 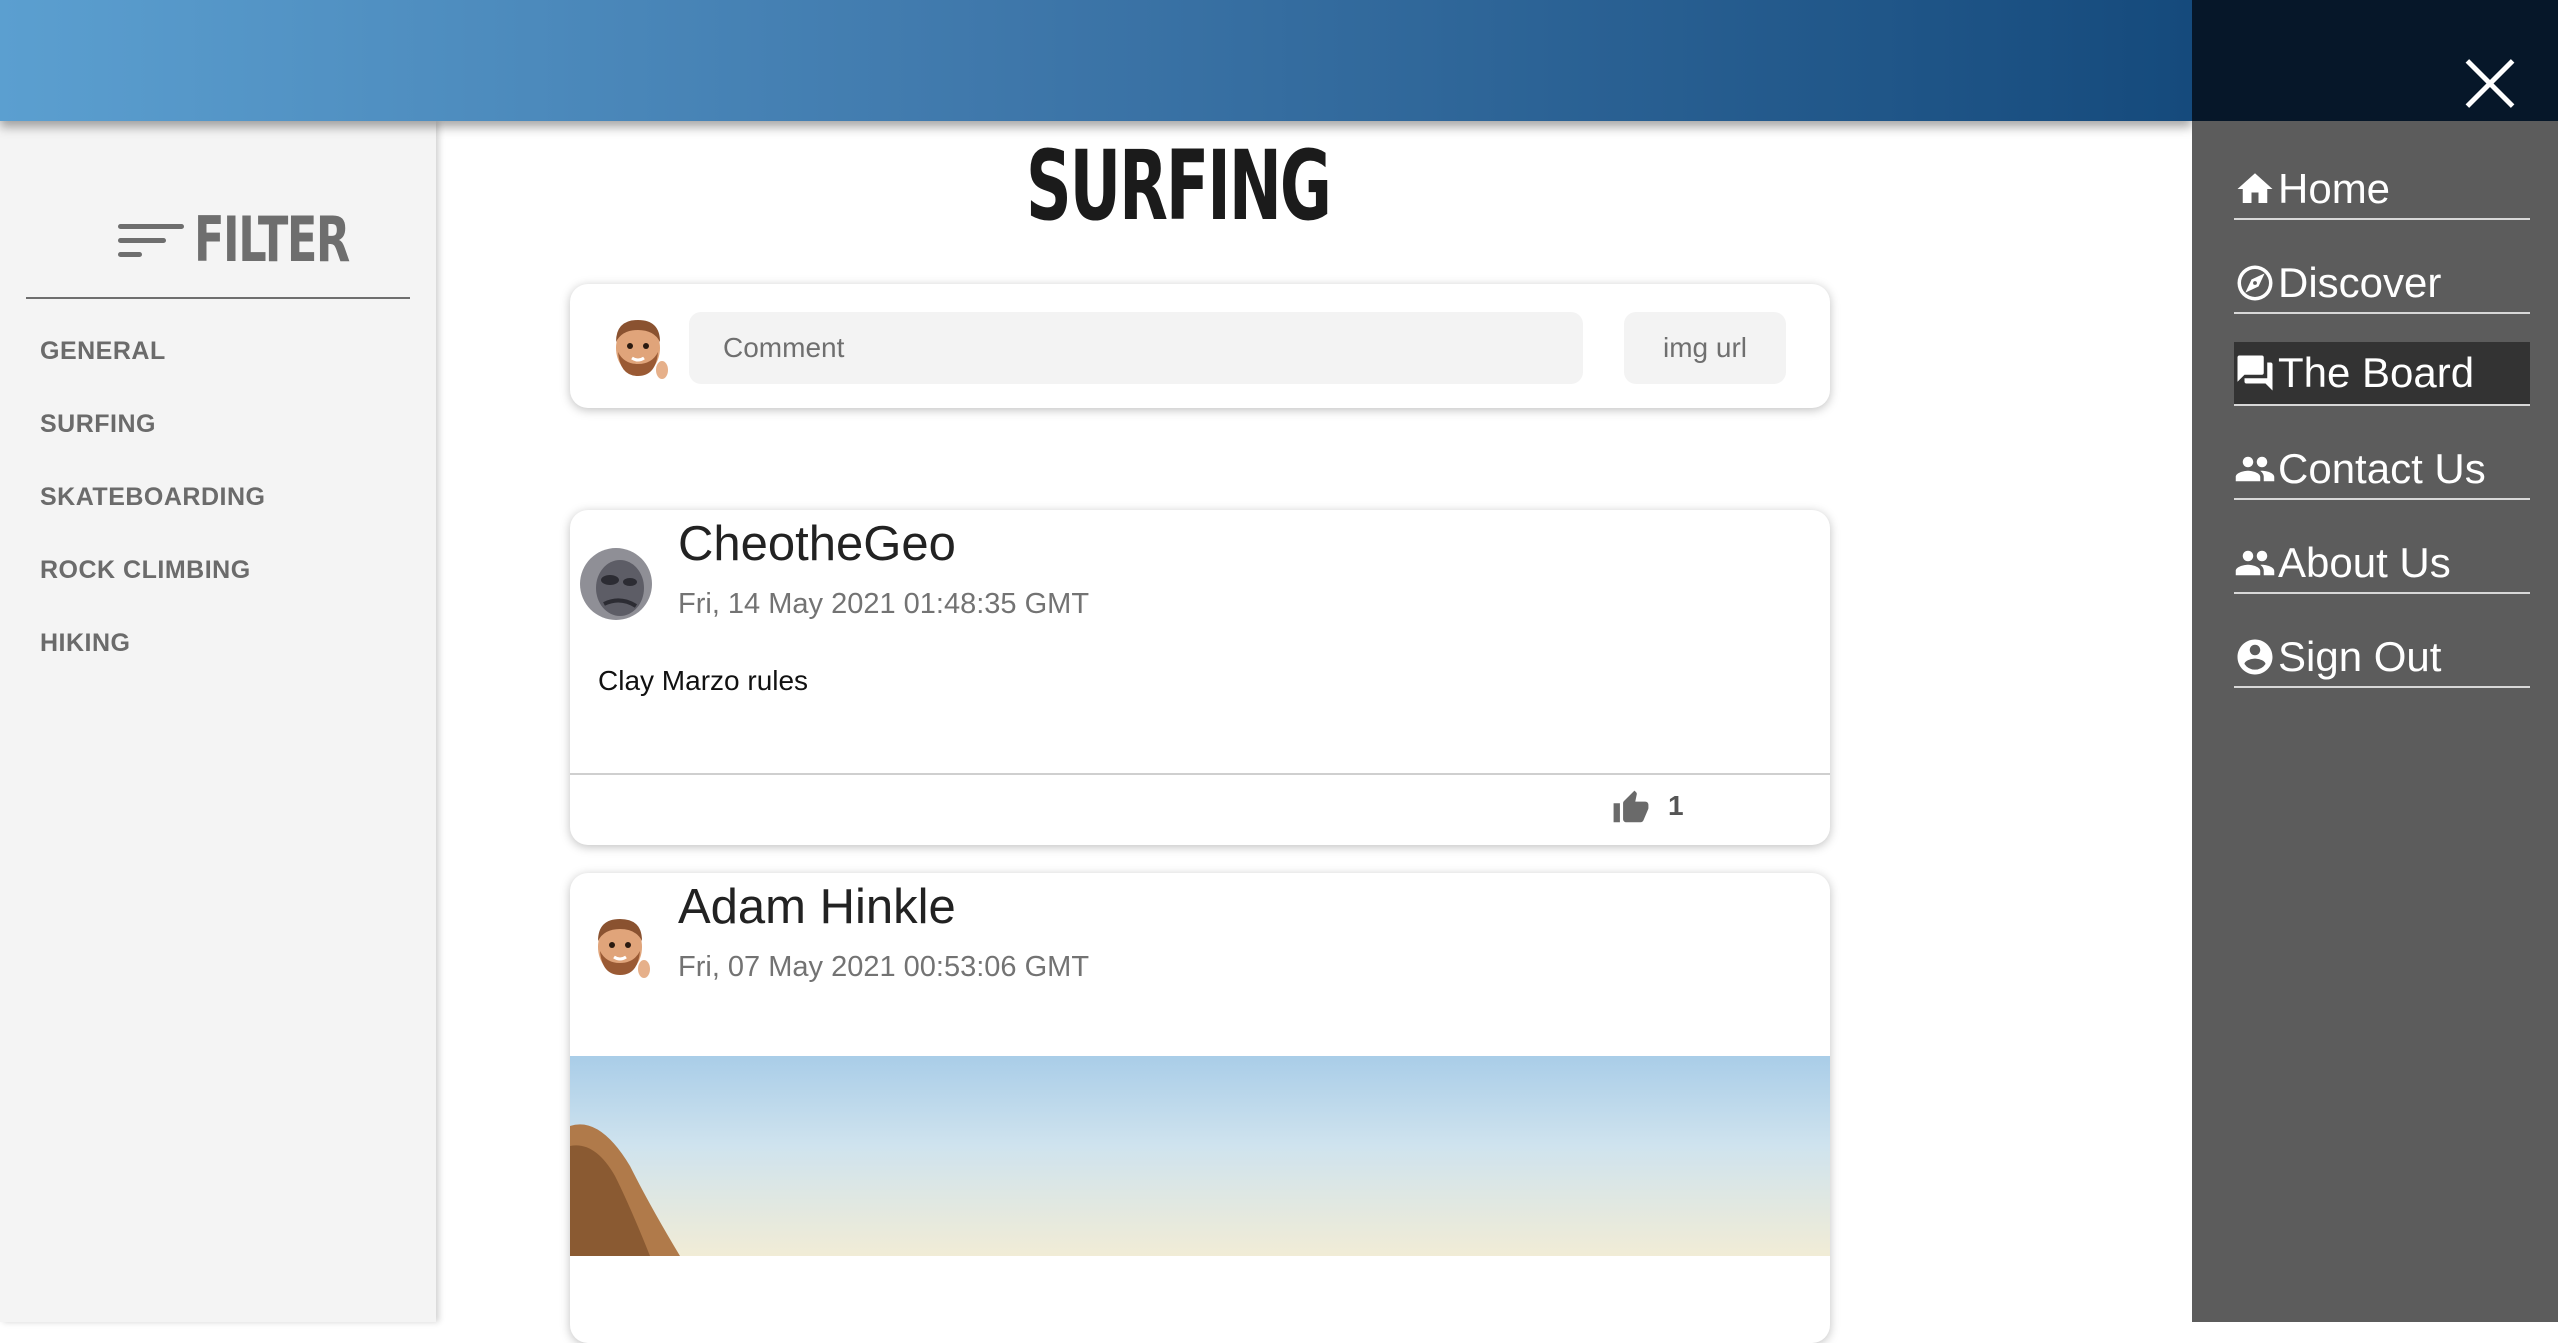 I want to click on category-hiking: HIKING, so click(x=152, y=667).